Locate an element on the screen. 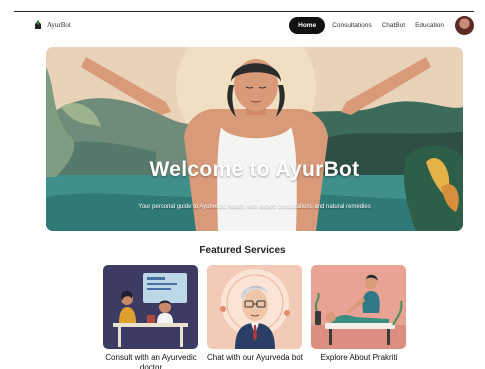 This screenshot has width=485, height=369. nav-chatbot: ChatBot is located at coordinates (394, 25).